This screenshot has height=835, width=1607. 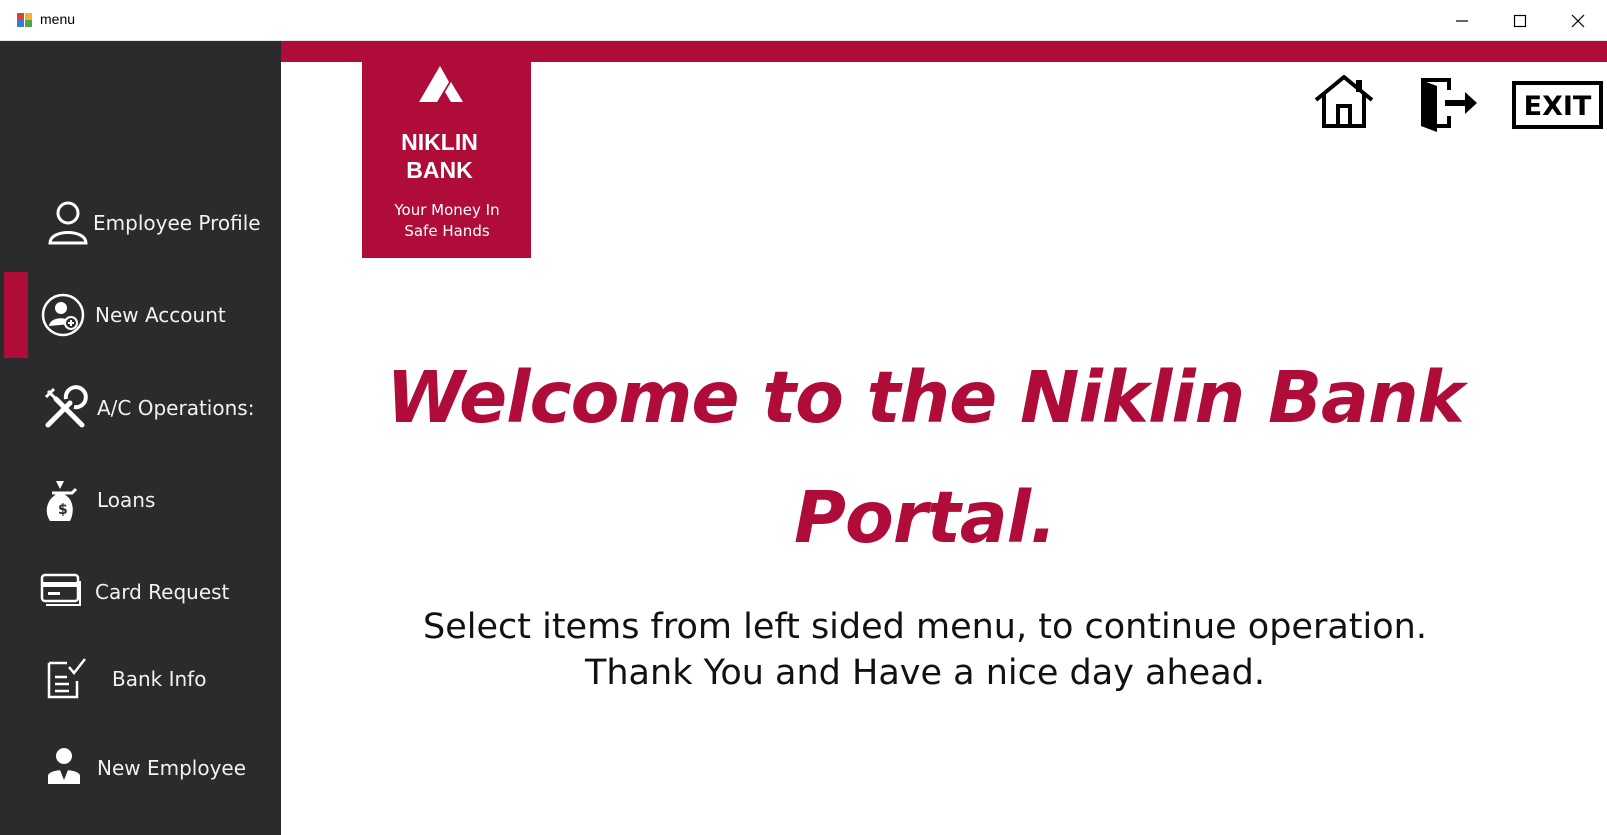 I want to click on sidebar-item-loans: $ Loans, so click(x=140, y=500).